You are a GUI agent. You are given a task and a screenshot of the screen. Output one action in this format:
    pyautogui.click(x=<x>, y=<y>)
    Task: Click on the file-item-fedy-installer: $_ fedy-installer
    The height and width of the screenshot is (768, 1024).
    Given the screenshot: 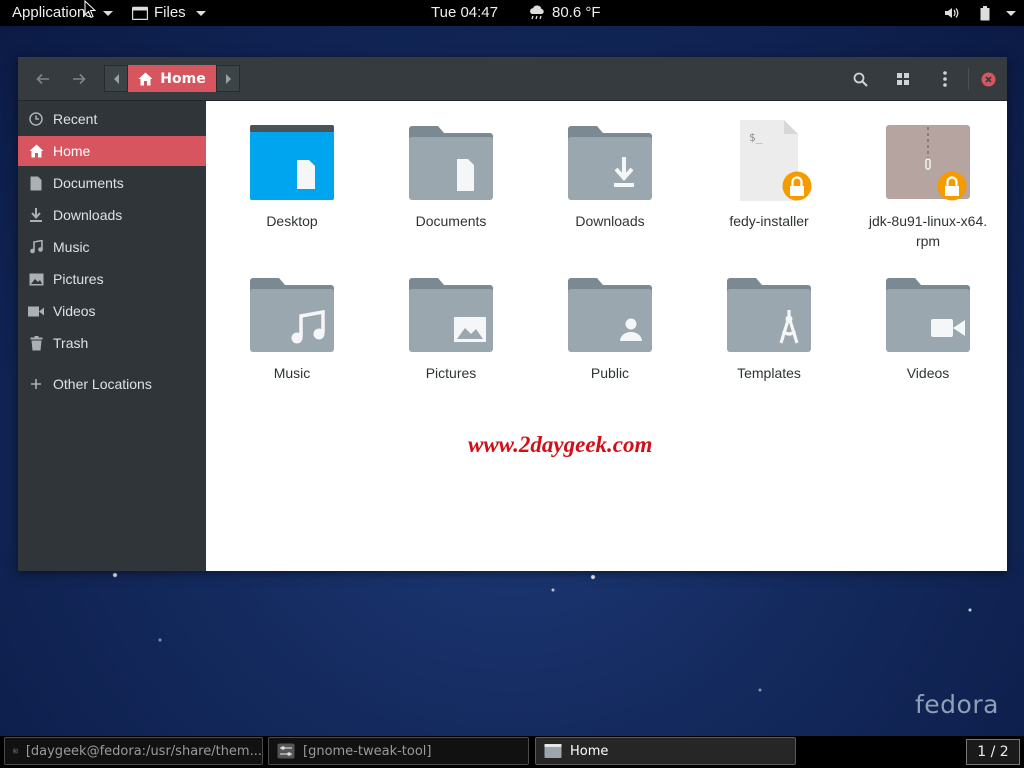 What is the action you would take?
    pyautogui.click(x=769, y=175)
    